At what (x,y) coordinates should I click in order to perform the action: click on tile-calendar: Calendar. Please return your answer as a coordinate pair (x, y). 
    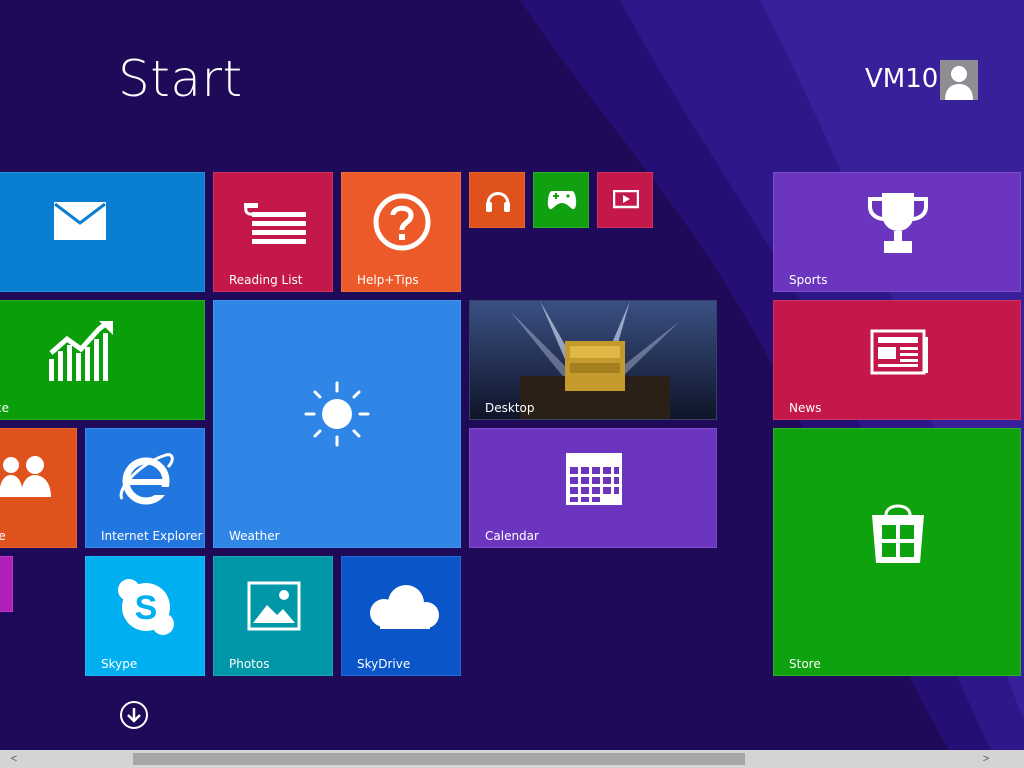
    Looking at the image, I should click on (593, 488).